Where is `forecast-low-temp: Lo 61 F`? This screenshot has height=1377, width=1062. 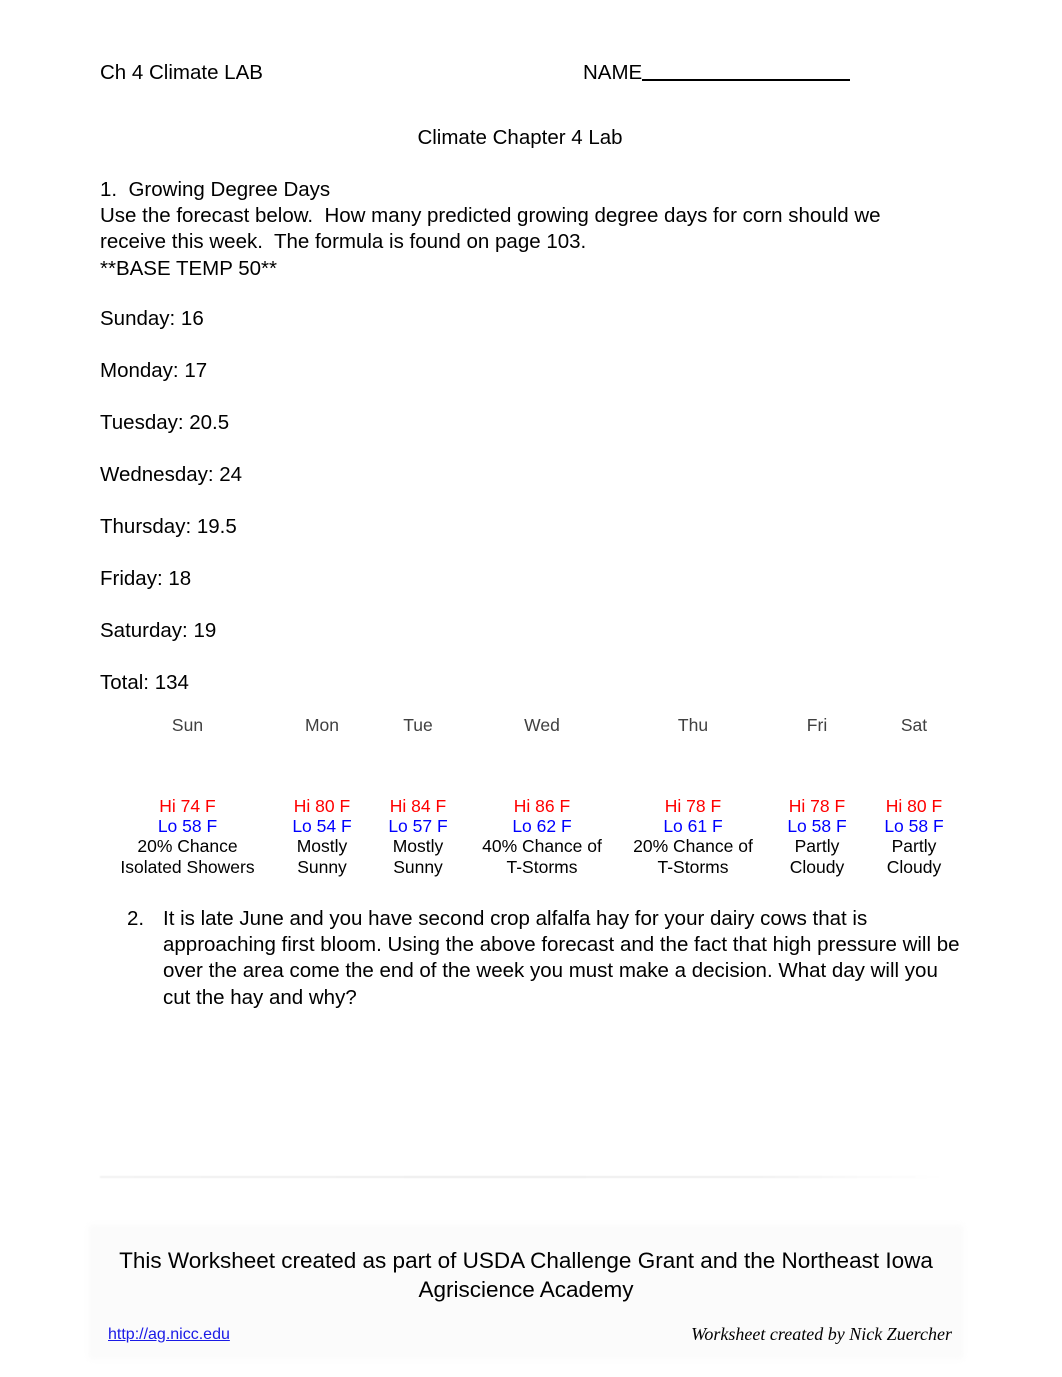
forecast-low-temp: Lo 61 F is located at coordinates (693, 826).